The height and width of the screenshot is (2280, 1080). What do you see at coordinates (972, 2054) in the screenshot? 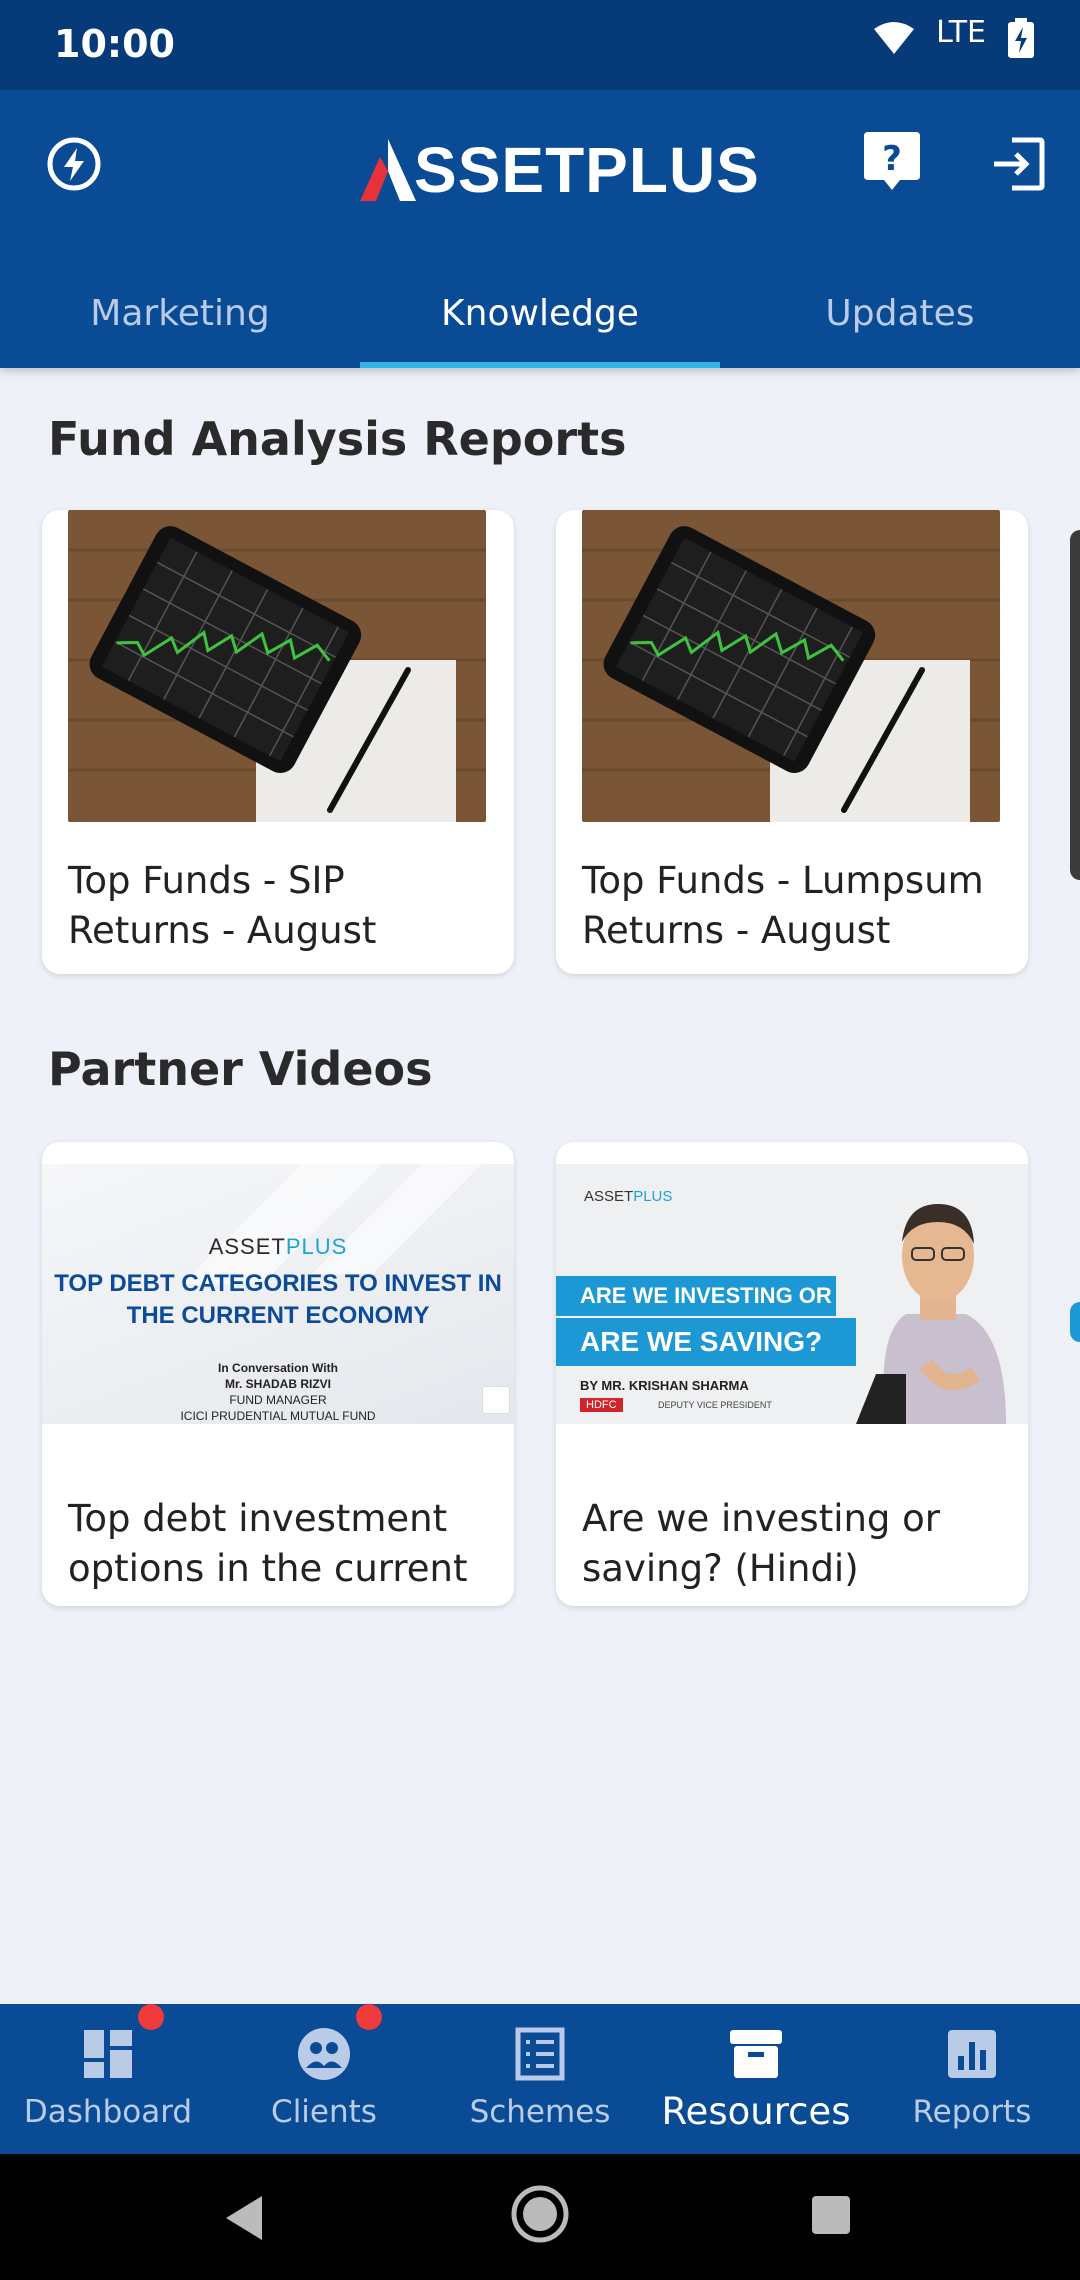
I see `reports-icon` at bounding box center [972, 2054].